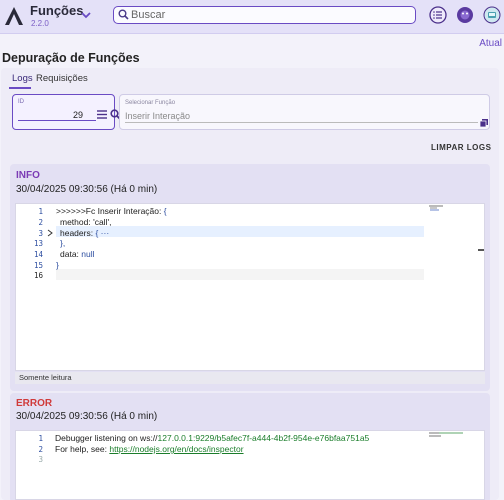 The height and width of the screenshot is (500, 504). Describe the element at coordinates (66, 112) in the screenshot. I see `id-field: ID 29` at that location.